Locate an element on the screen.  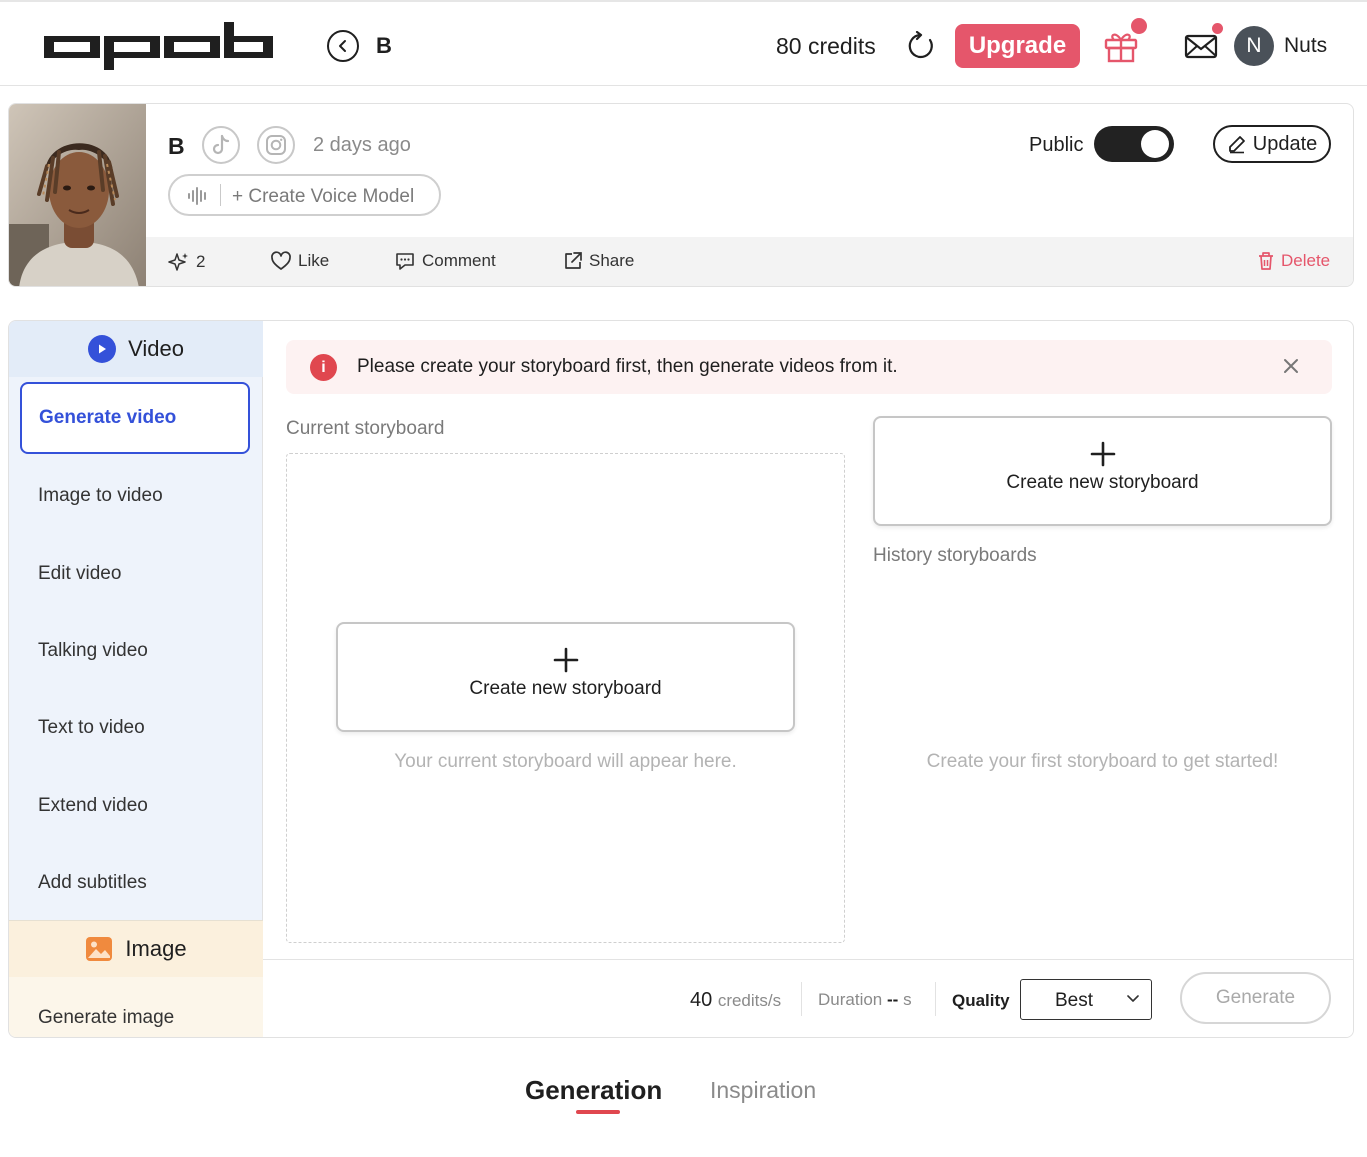
refresh-icon is located at coordinates (921, 46).